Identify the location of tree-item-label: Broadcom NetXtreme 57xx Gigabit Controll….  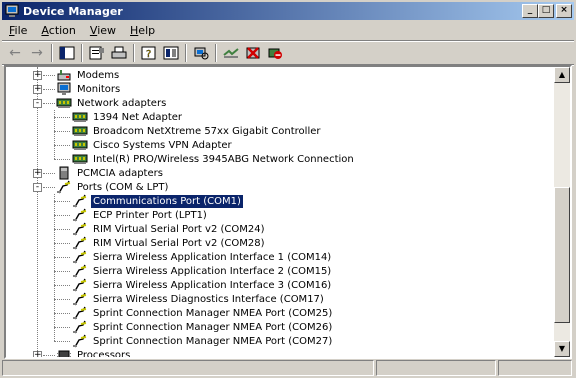
(206, 131).